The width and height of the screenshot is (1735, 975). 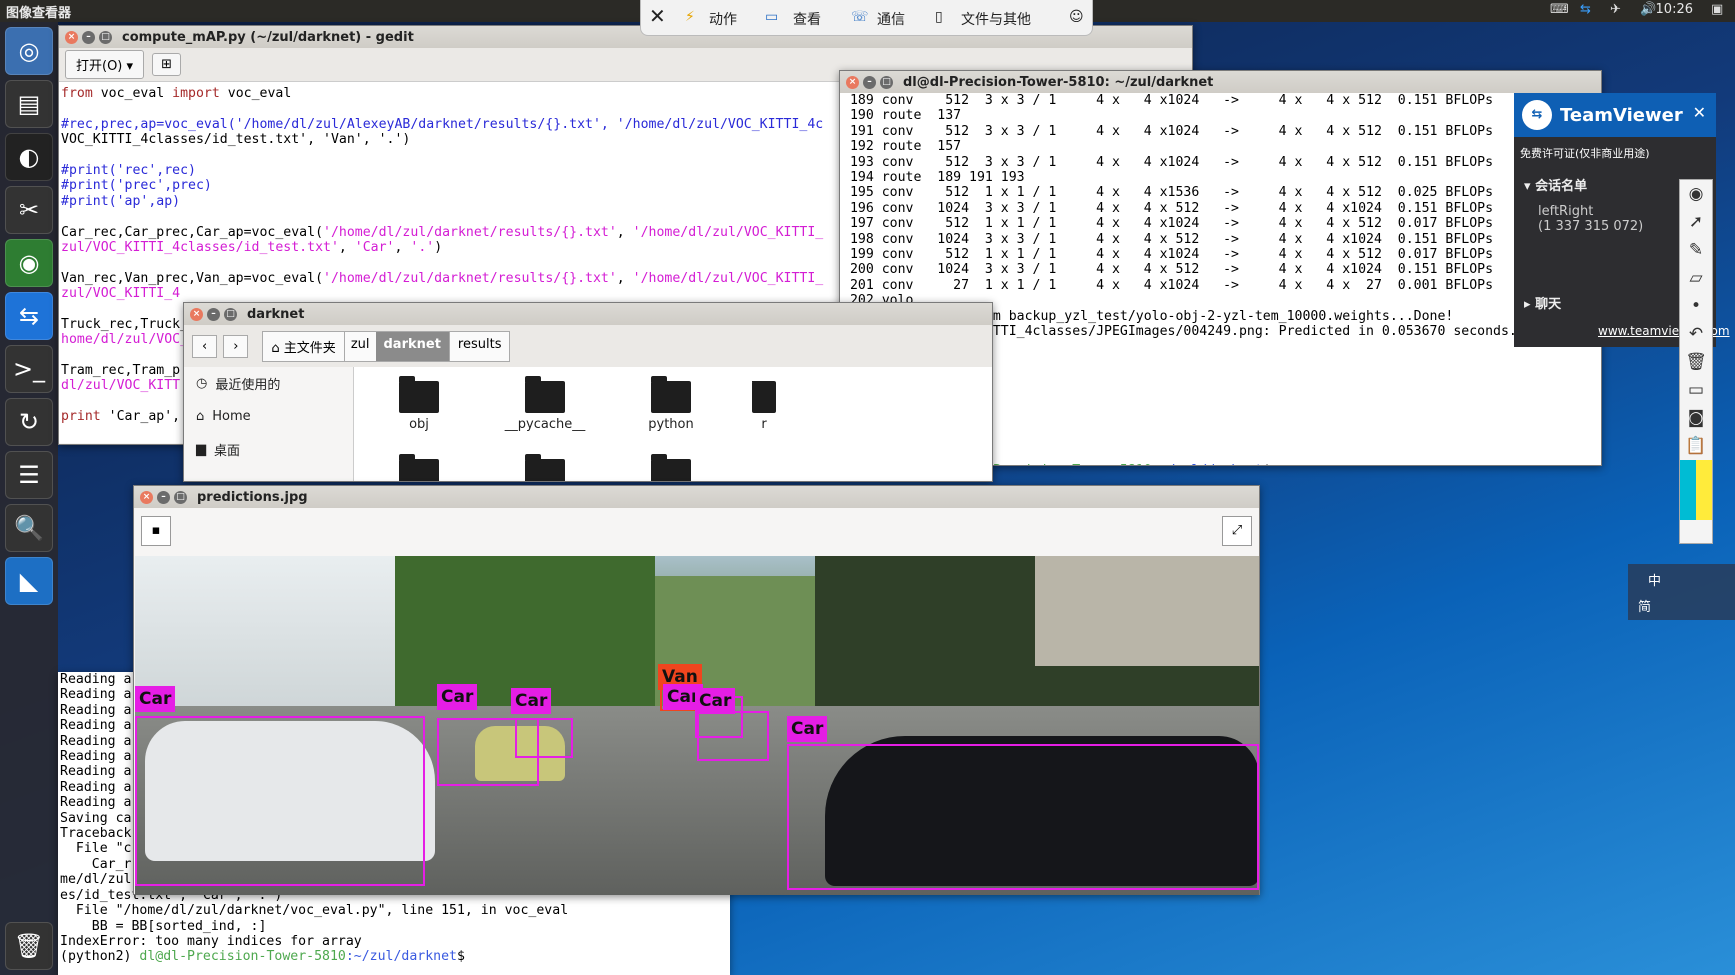 I want to click on clock-icon: ◷, so click(x=202, y=383).